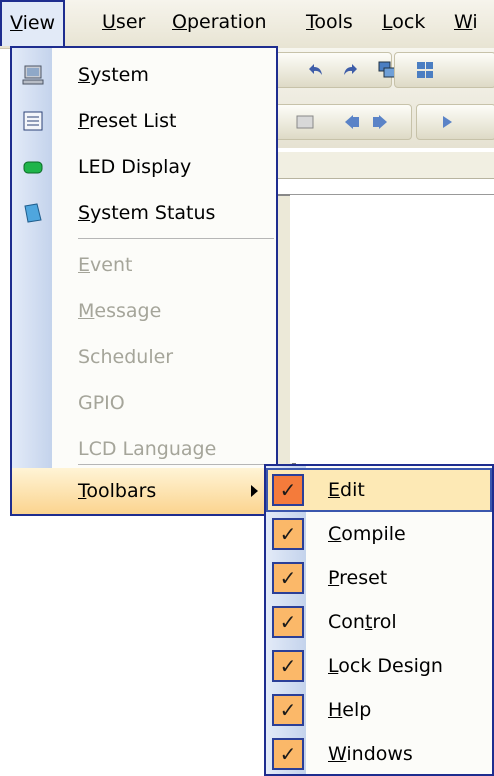 This screenshot has height=776, width=494. Describe the element at coordinates (379, 490) in the screenshot. I see `toolbar-item-edit: ✓ Edit` at that location.